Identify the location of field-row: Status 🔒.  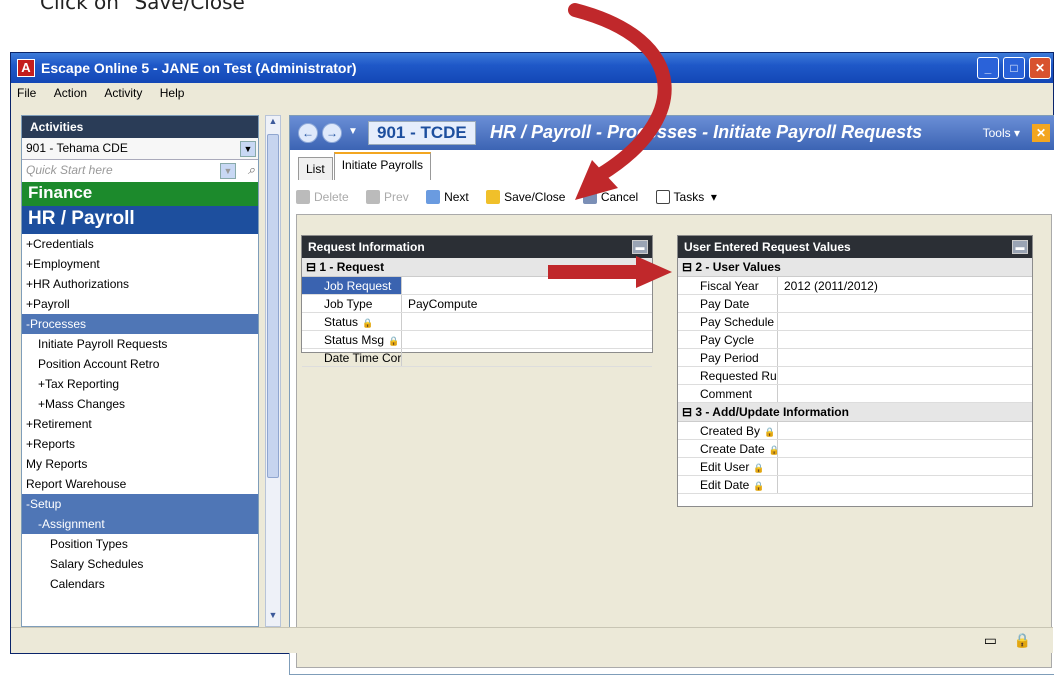
(477, 322).